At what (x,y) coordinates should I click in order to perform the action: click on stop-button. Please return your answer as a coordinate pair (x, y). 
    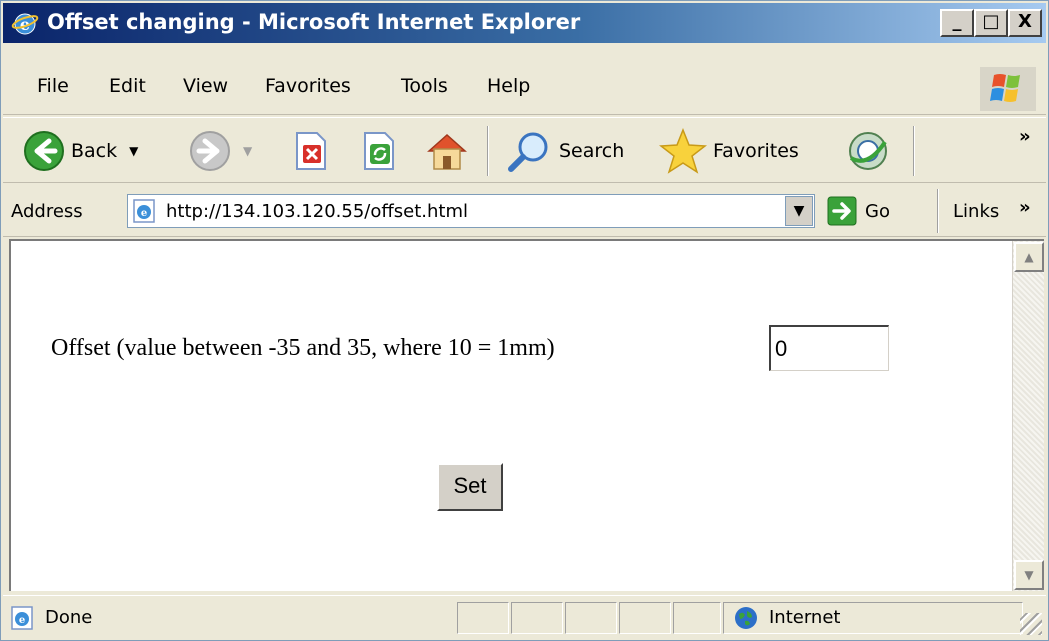
    Looking at the image, I should click on (311, 151).